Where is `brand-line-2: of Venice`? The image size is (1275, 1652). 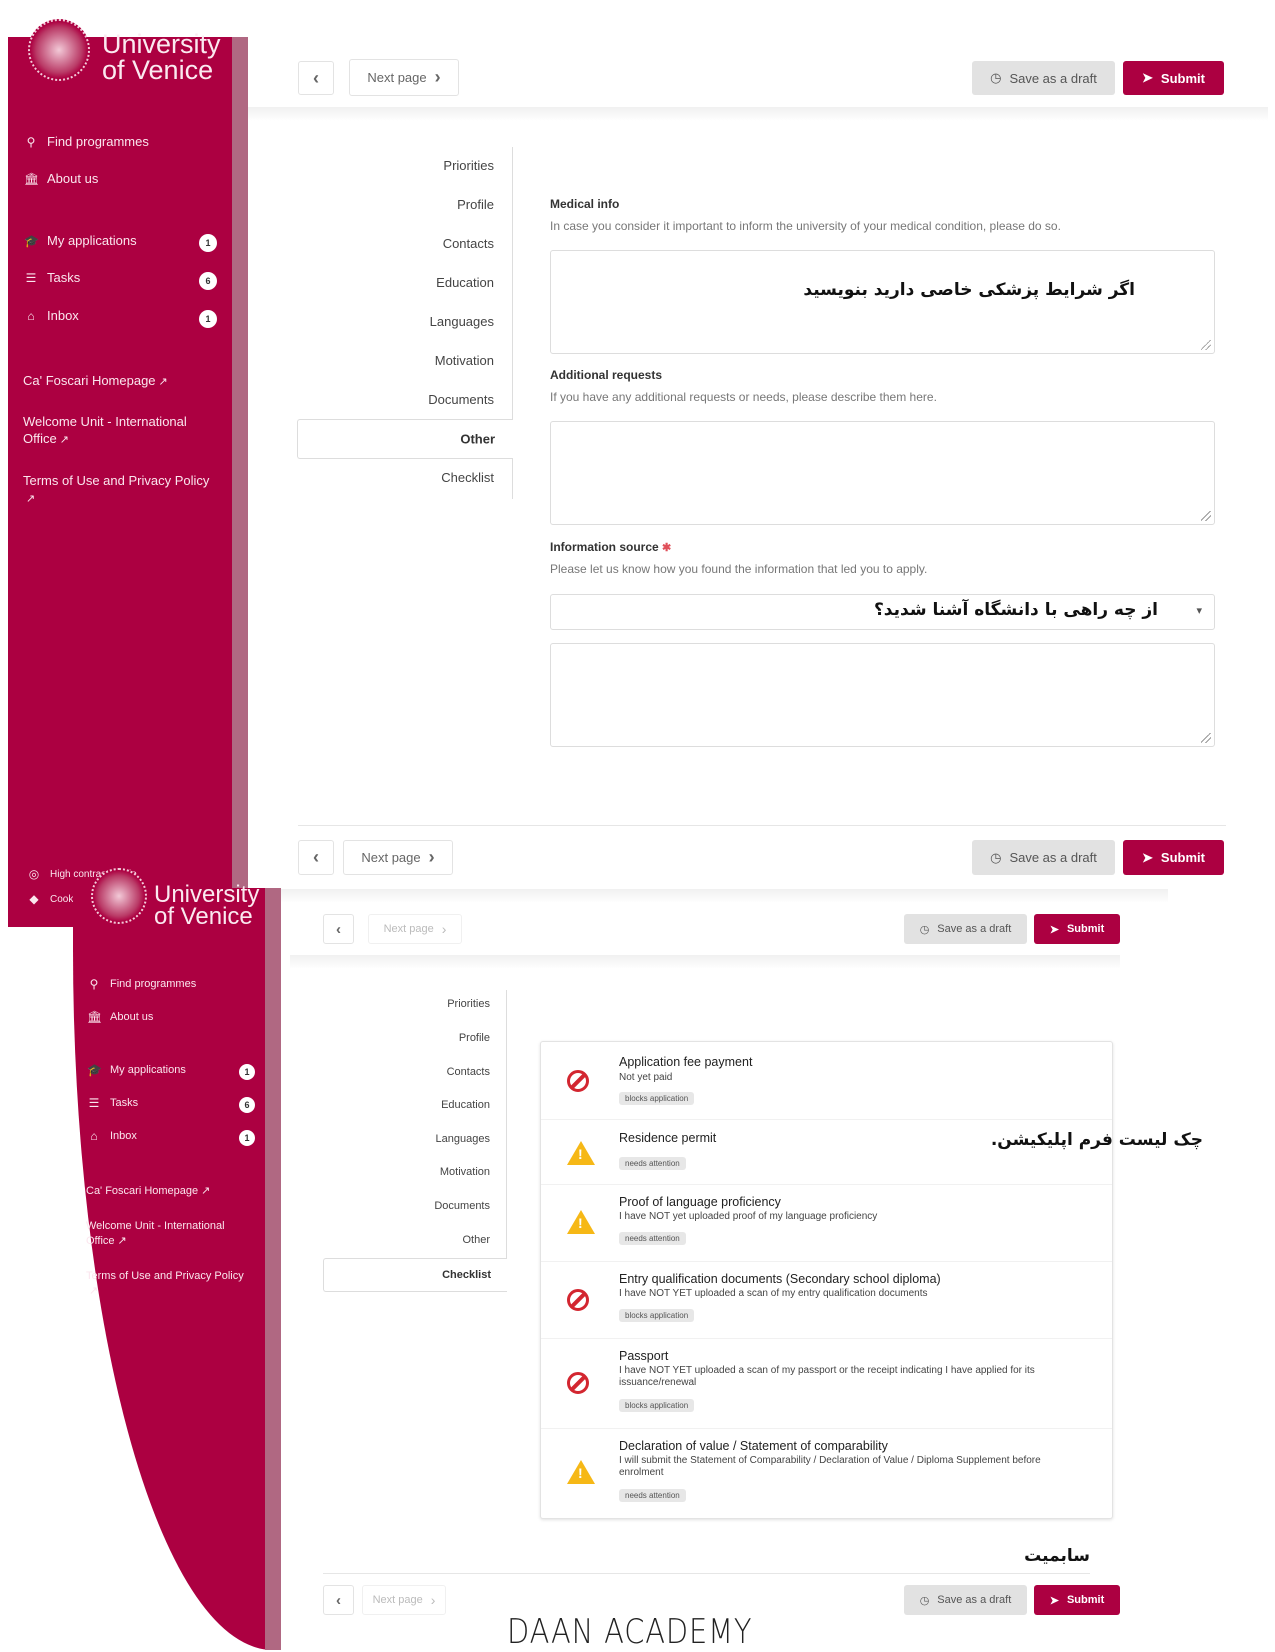 brand-line-2: of Venice is located at coordinates (203, 916).